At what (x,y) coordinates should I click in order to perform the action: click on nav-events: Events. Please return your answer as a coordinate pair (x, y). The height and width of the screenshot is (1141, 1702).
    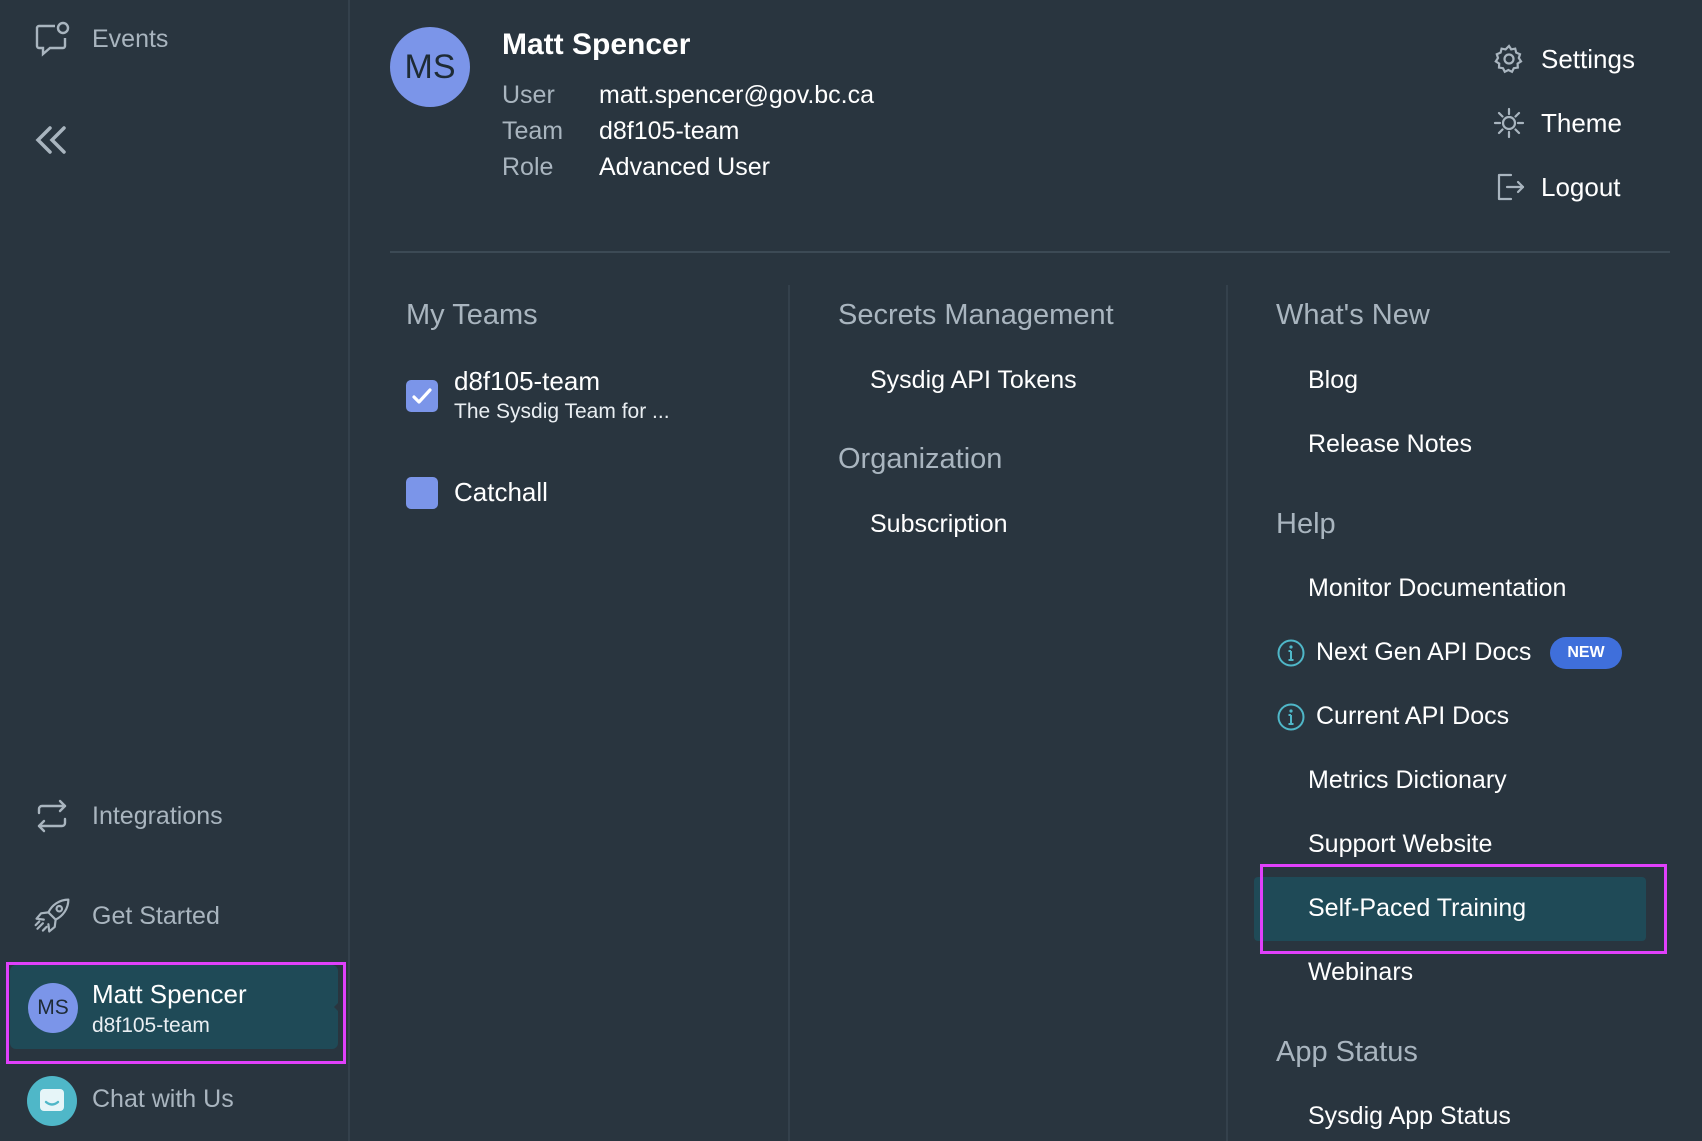
    Looking at the image, I should click on (170, 39).